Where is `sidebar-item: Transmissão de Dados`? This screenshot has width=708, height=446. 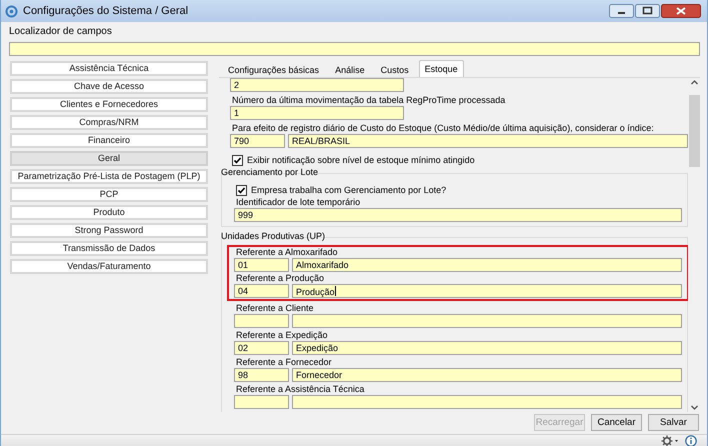 sidebar-item: Transmissão de Dados is located at coordinates (109, 248).